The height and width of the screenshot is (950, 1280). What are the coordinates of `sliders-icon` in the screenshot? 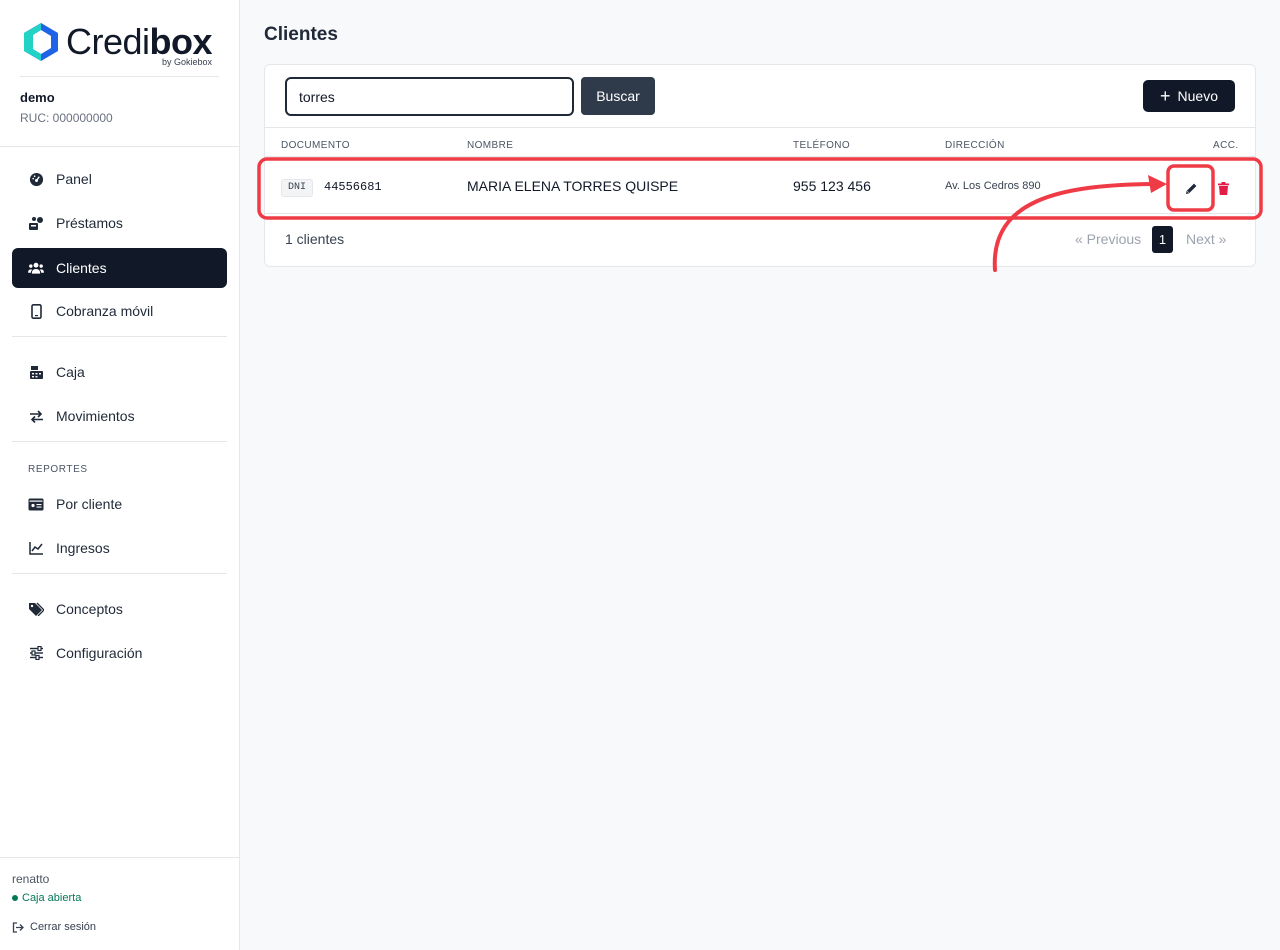 It's located at (36, 653).